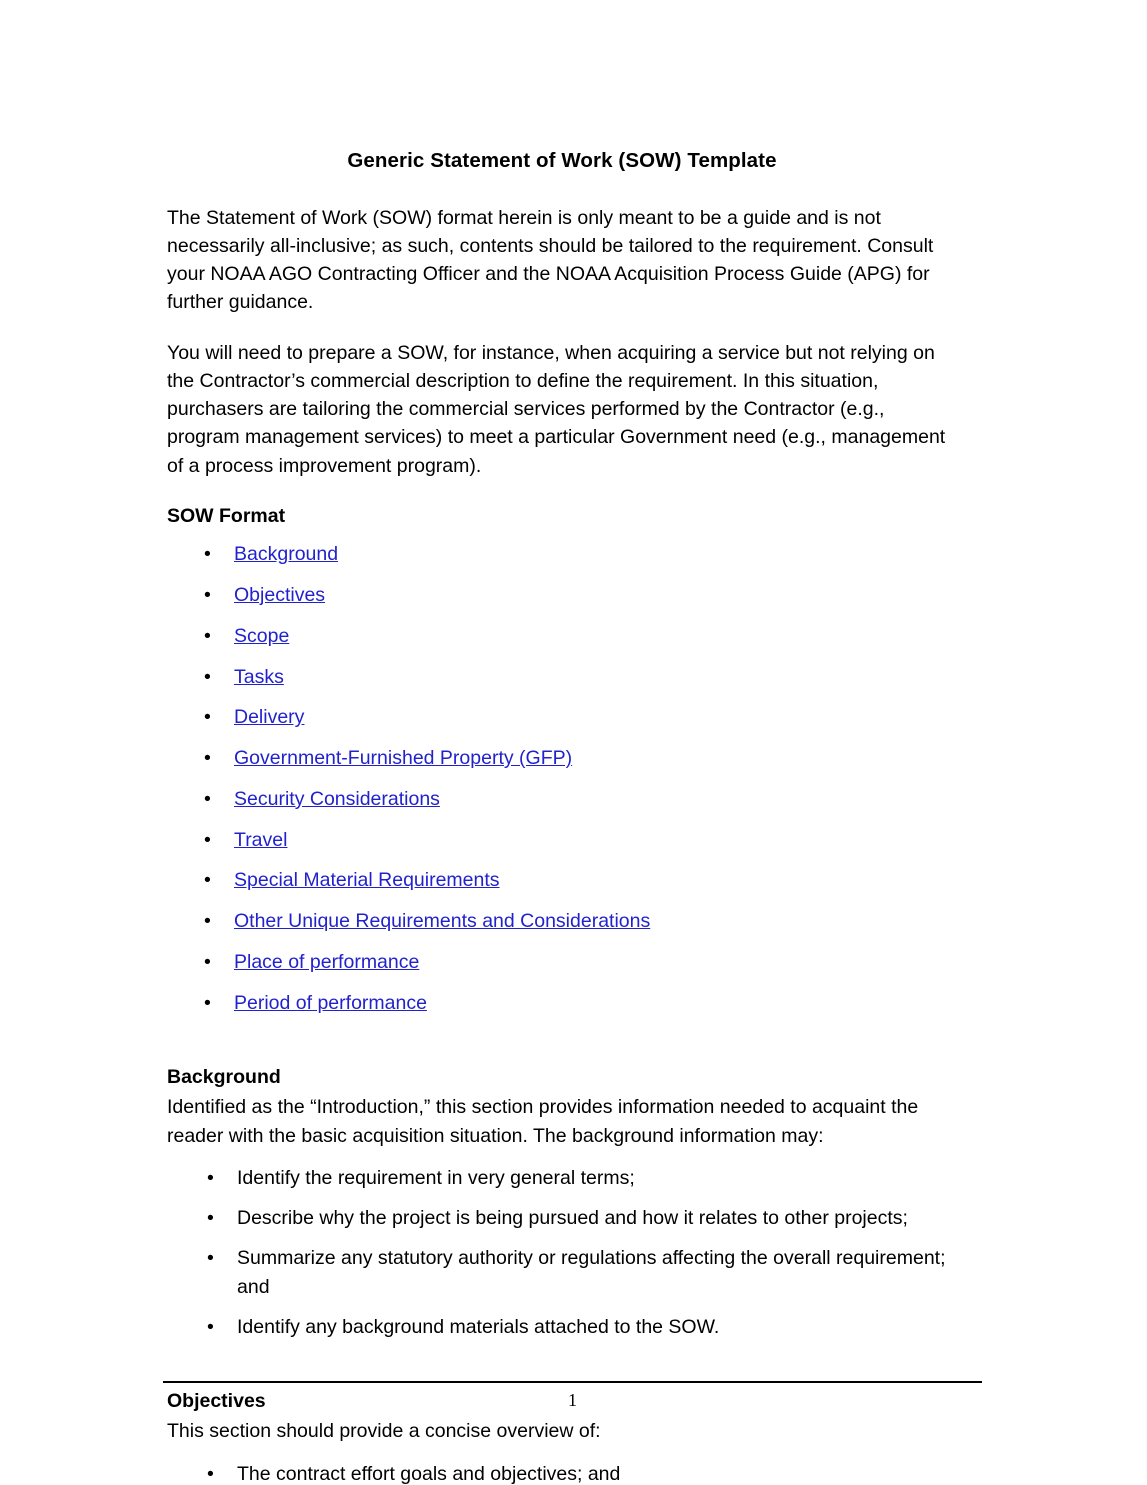 Image resolution: width=1147 pixels, height=1485 pixels. Describe the element at coordinates (562, 636) in the screenshot. I see `list-item: • Scope` at that location.